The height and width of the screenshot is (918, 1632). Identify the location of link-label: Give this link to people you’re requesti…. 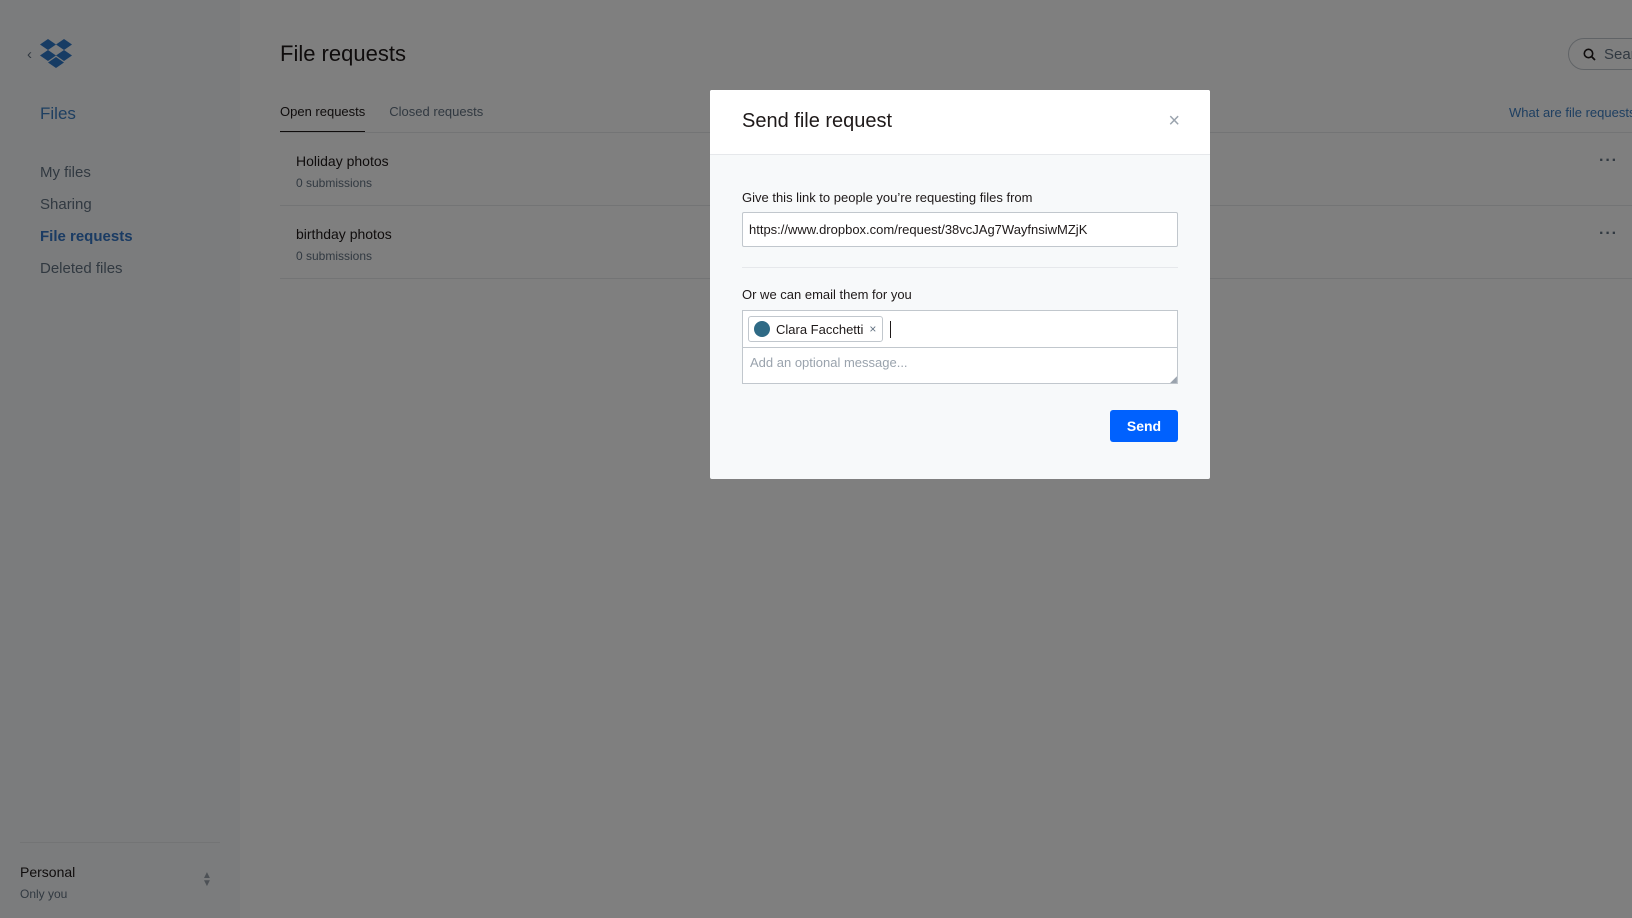
(887, 197).